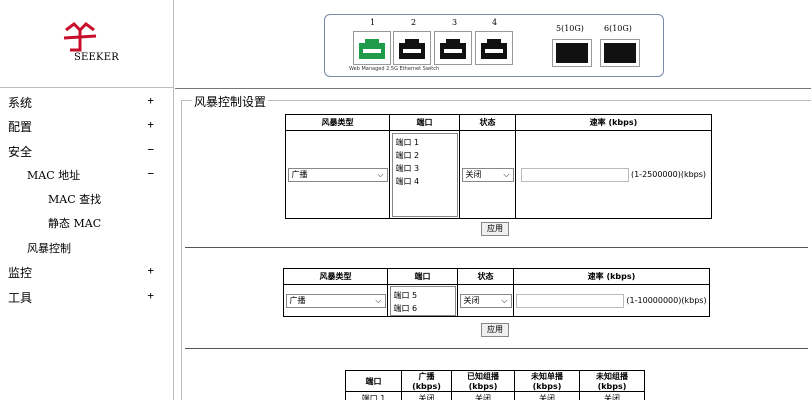  Describe the element at coordinates (612, 381) in the screenshot. I see `status-col-header: 未知组播 (kbps)` at that location.